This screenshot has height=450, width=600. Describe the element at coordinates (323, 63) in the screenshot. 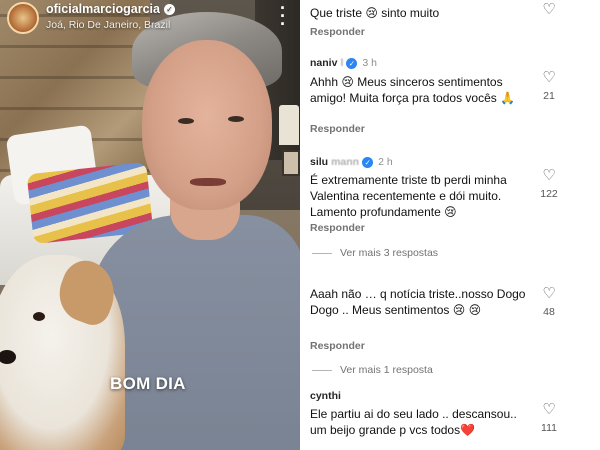

I see `comment-username-text: naniv` at that location.